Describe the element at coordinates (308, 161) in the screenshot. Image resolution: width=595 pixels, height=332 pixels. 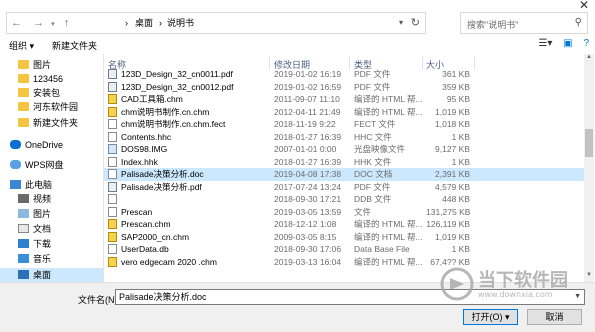
I see `file-date: 2018-01-27 16:39` at that location.